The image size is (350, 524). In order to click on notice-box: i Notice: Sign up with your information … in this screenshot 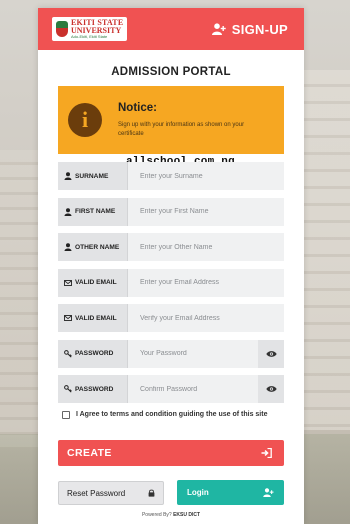, I will do `click(171, 120)`.